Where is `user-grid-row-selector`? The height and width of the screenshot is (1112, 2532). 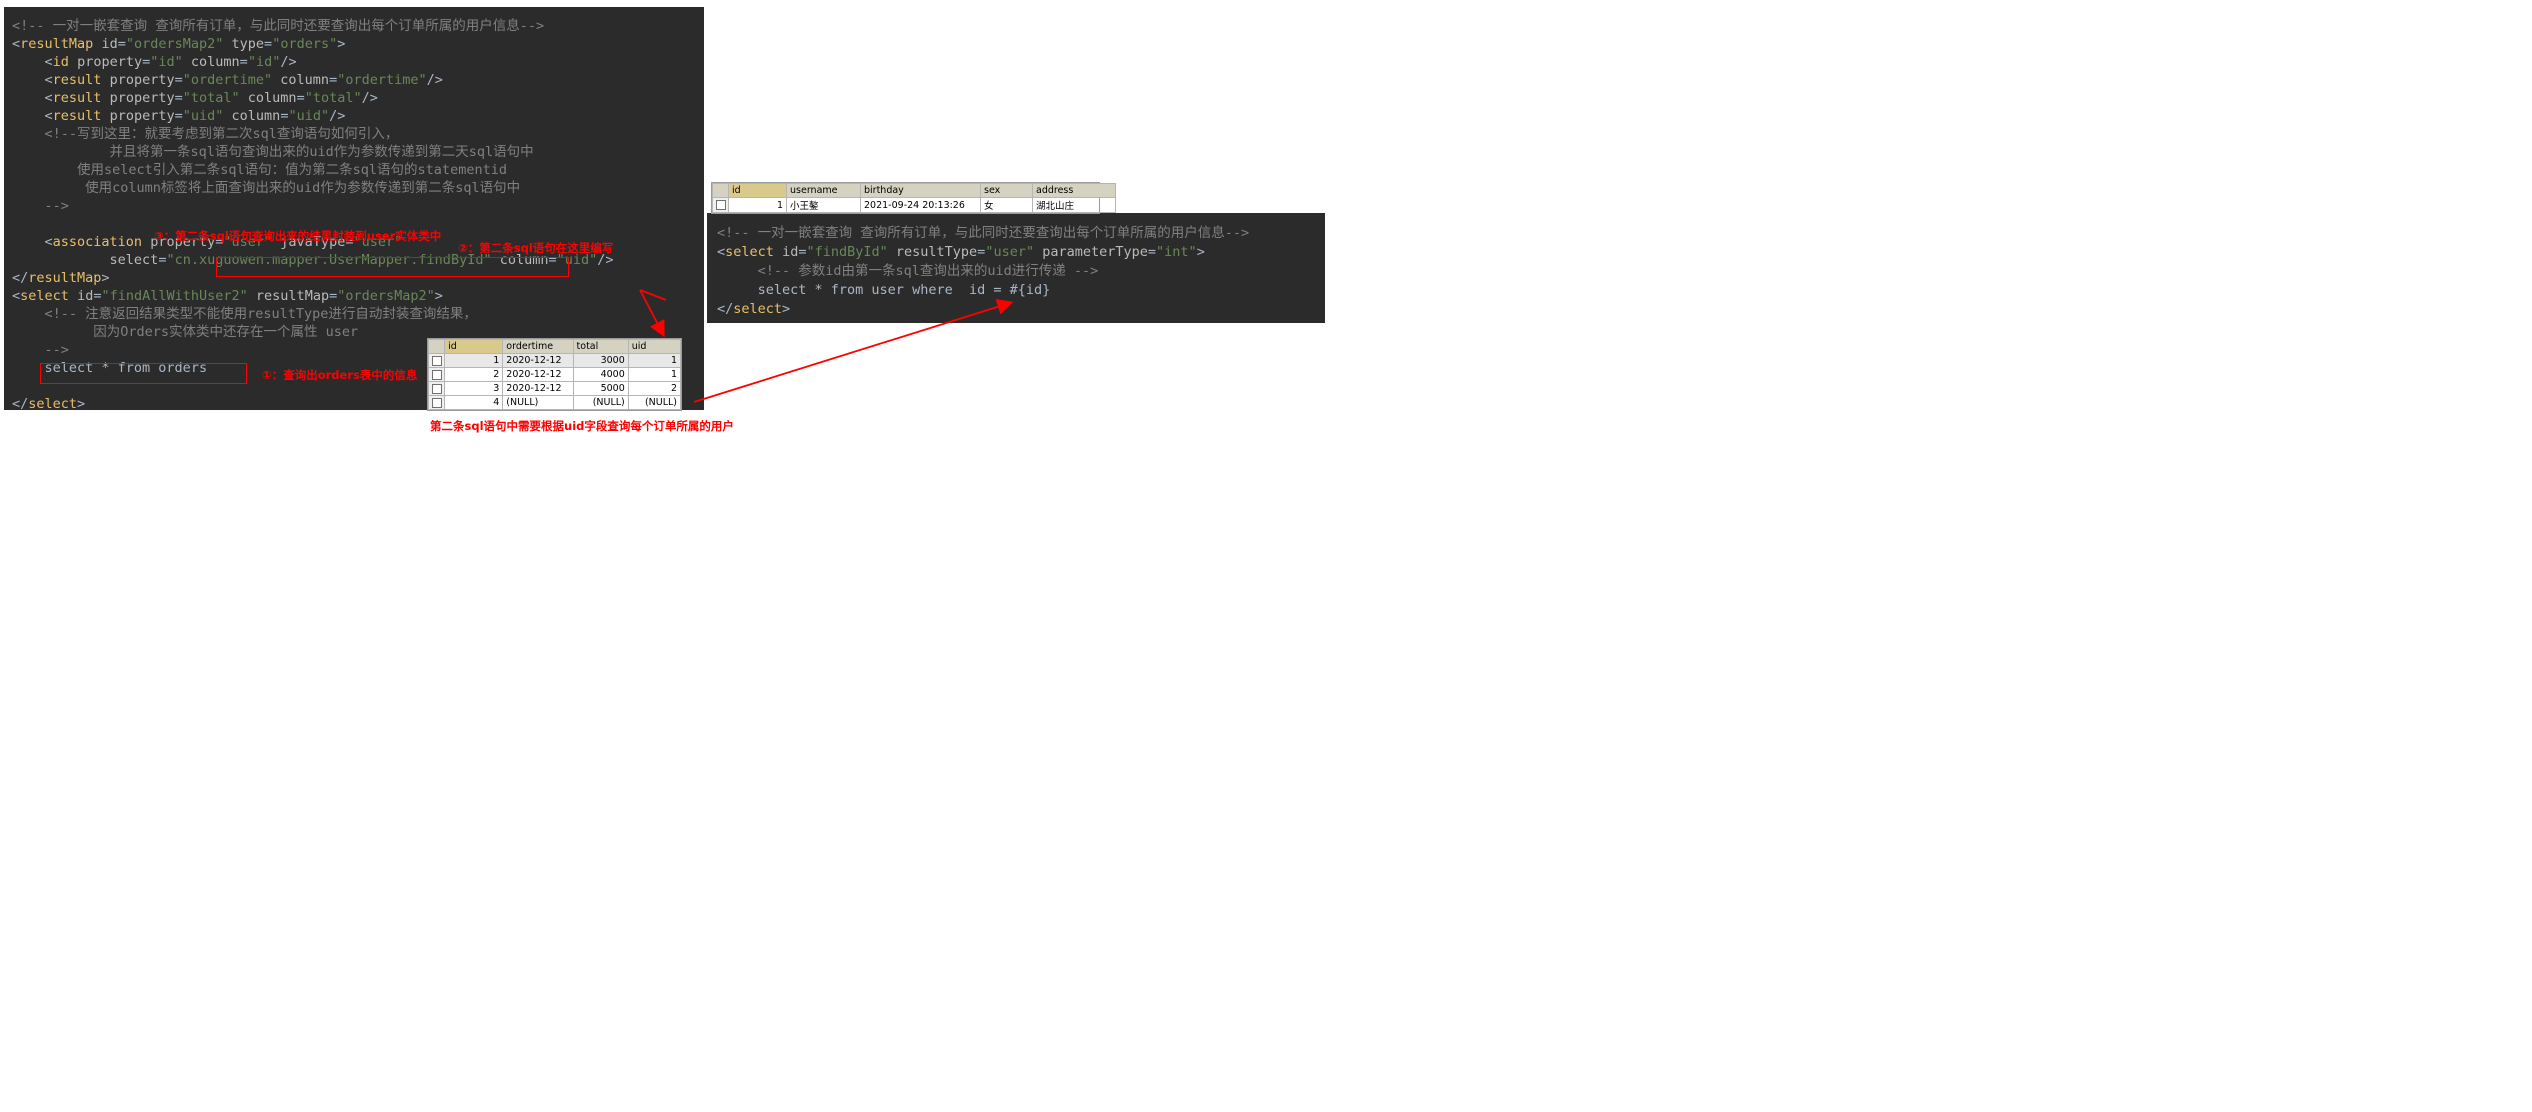 user-grid-row-selector is located at coordinates (720, 205).